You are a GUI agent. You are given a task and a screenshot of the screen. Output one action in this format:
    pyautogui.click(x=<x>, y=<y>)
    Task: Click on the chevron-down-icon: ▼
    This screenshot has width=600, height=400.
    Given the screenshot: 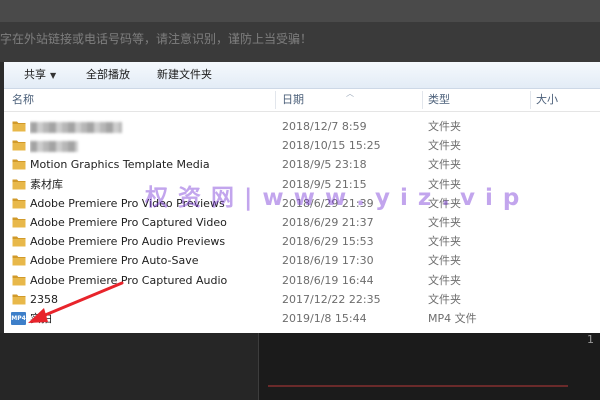 What is the action you would take?
    pyautogui.click(x=53, y=75)
    